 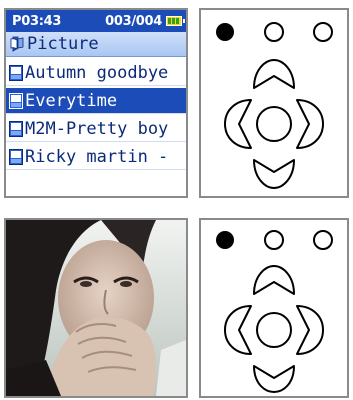 I want to click on file-name: Ricky martin -, so click(x=97, y=156).